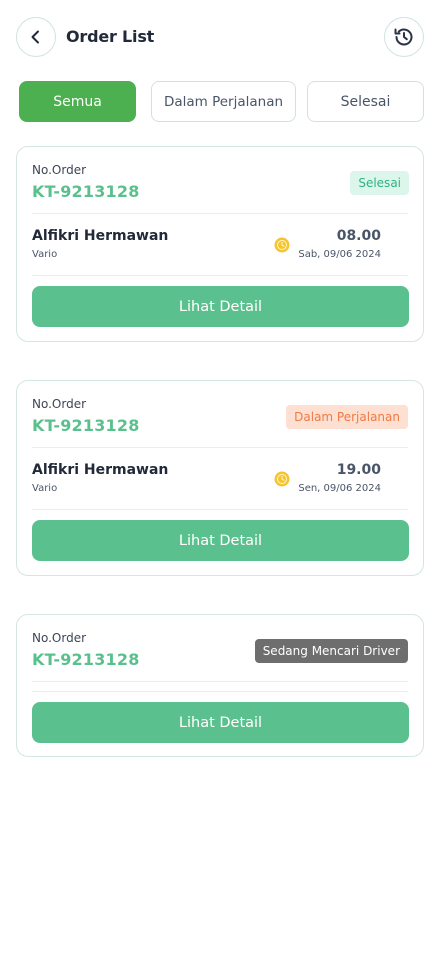 The height and width of the screenshot is (956, 440). I want to click on order-date: Sen, 09/06 2024, so click(339, 488).